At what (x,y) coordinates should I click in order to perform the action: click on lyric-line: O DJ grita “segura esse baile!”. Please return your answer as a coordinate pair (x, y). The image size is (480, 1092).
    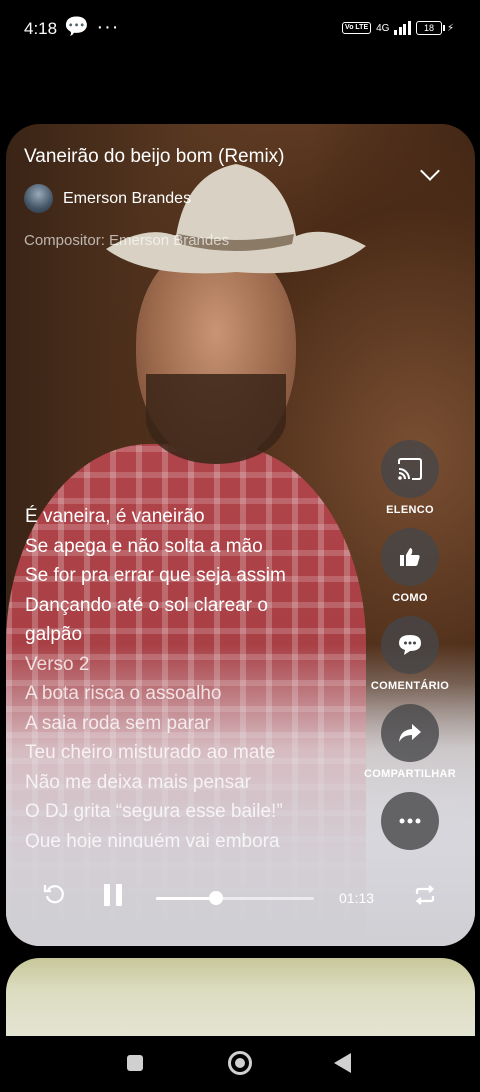
    Looking at the image, I should click on (154, 811).